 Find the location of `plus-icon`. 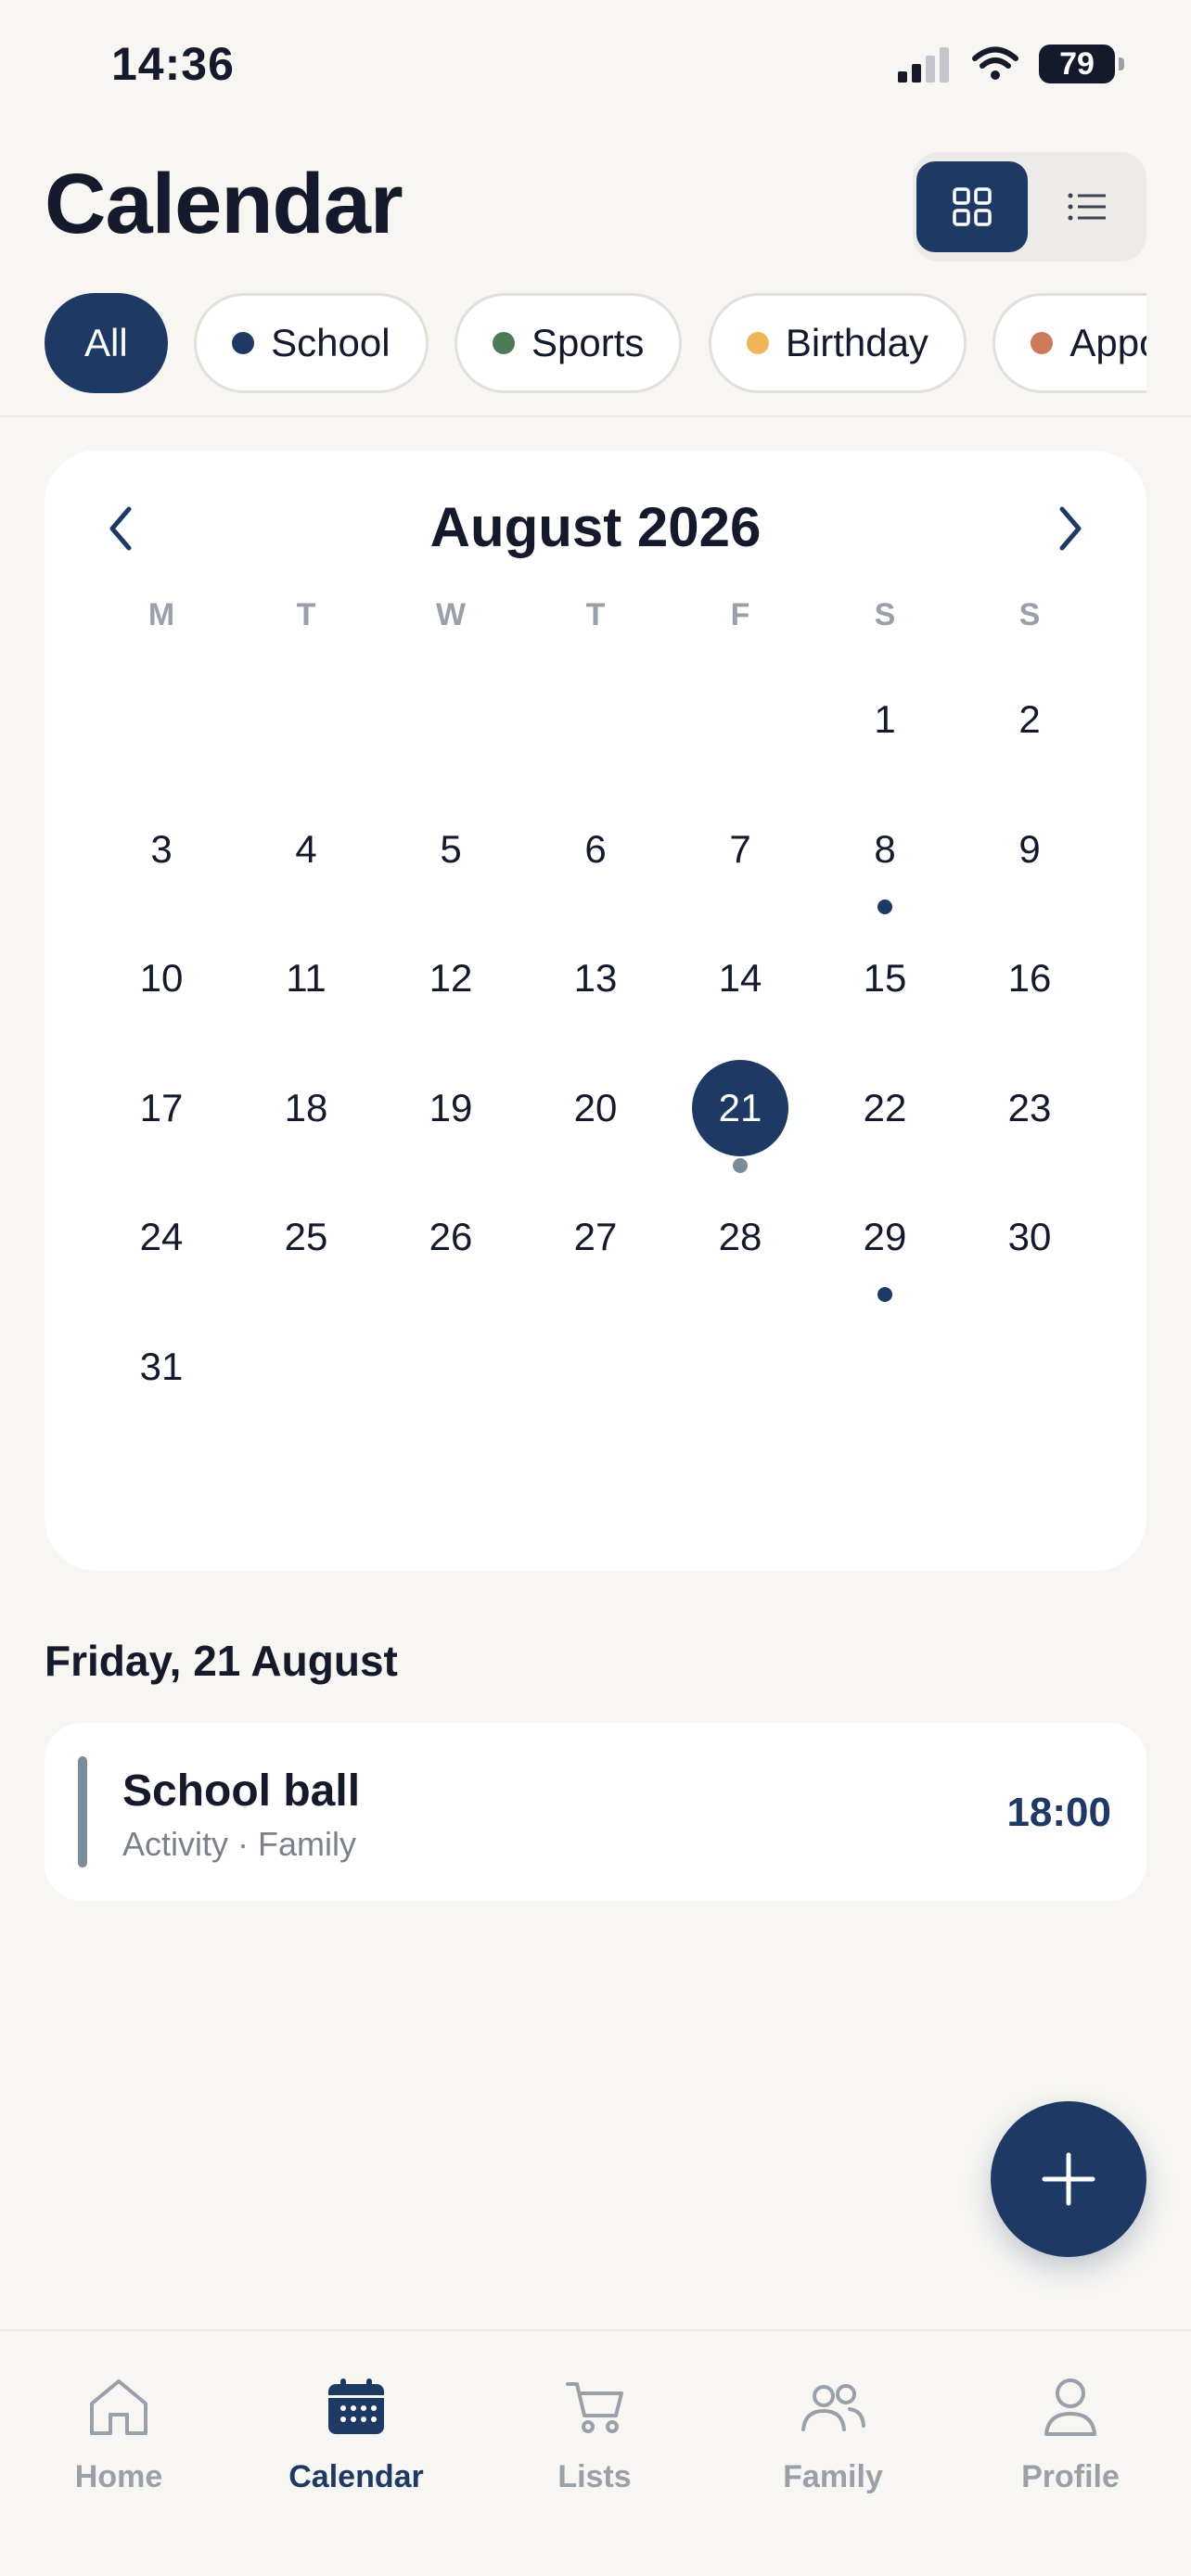

plus-icon is located at coordinates (1068, 2179).